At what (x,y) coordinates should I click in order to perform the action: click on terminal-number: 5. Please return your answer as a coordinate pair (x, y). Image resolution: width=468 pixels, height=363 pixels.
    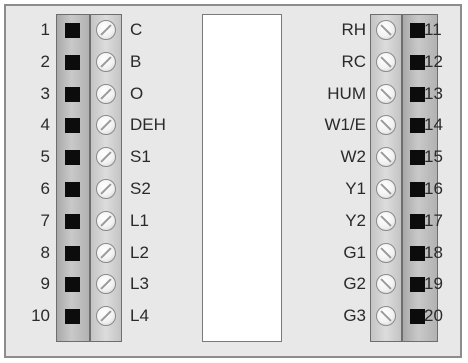
    Looking at the image, I should click on (45, 157).